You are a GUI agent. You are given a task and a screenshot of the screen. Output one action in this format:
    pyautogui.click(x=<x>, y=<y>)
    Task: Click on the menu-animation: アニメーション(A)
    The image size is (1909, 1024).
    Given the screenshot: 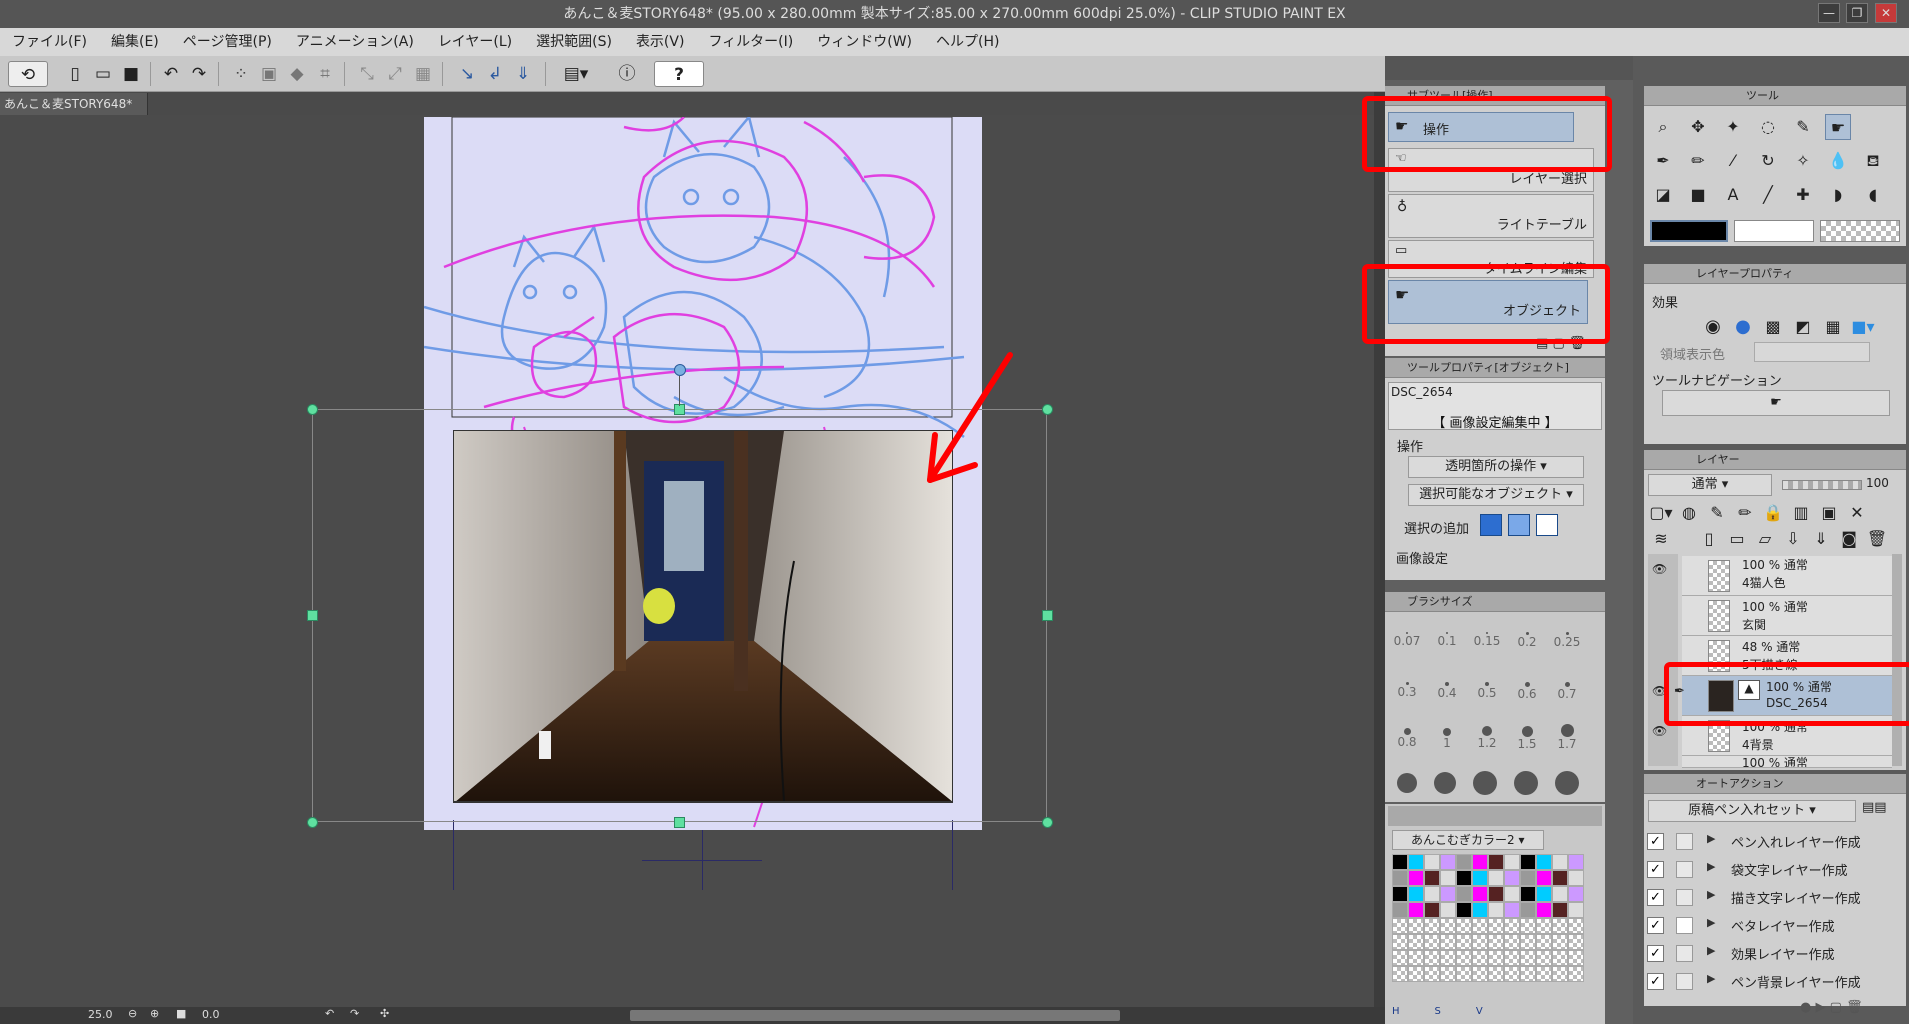 What is the action you would take?
    pyautogui.click(x=355, y=42)
    